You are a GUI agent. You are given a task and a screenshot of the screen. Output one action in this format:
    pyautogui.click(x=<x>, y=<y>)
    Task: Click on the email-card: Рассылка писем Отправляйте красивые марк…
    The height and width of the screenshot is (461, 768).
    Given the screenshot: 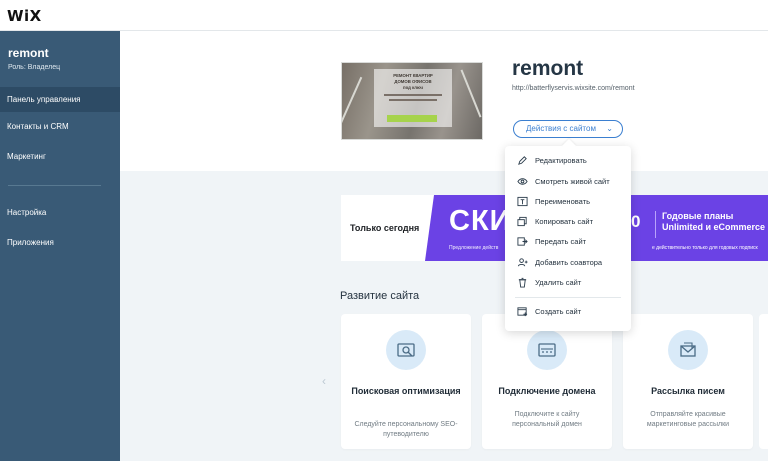 What is the action you would take?
    pyautogui.click(x=688, y=381)
    